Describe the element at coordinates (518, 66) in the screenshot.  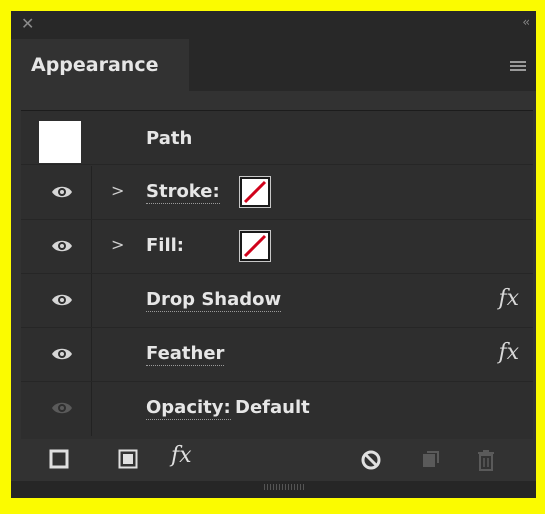
I see `panel-menu-icon` at that location.